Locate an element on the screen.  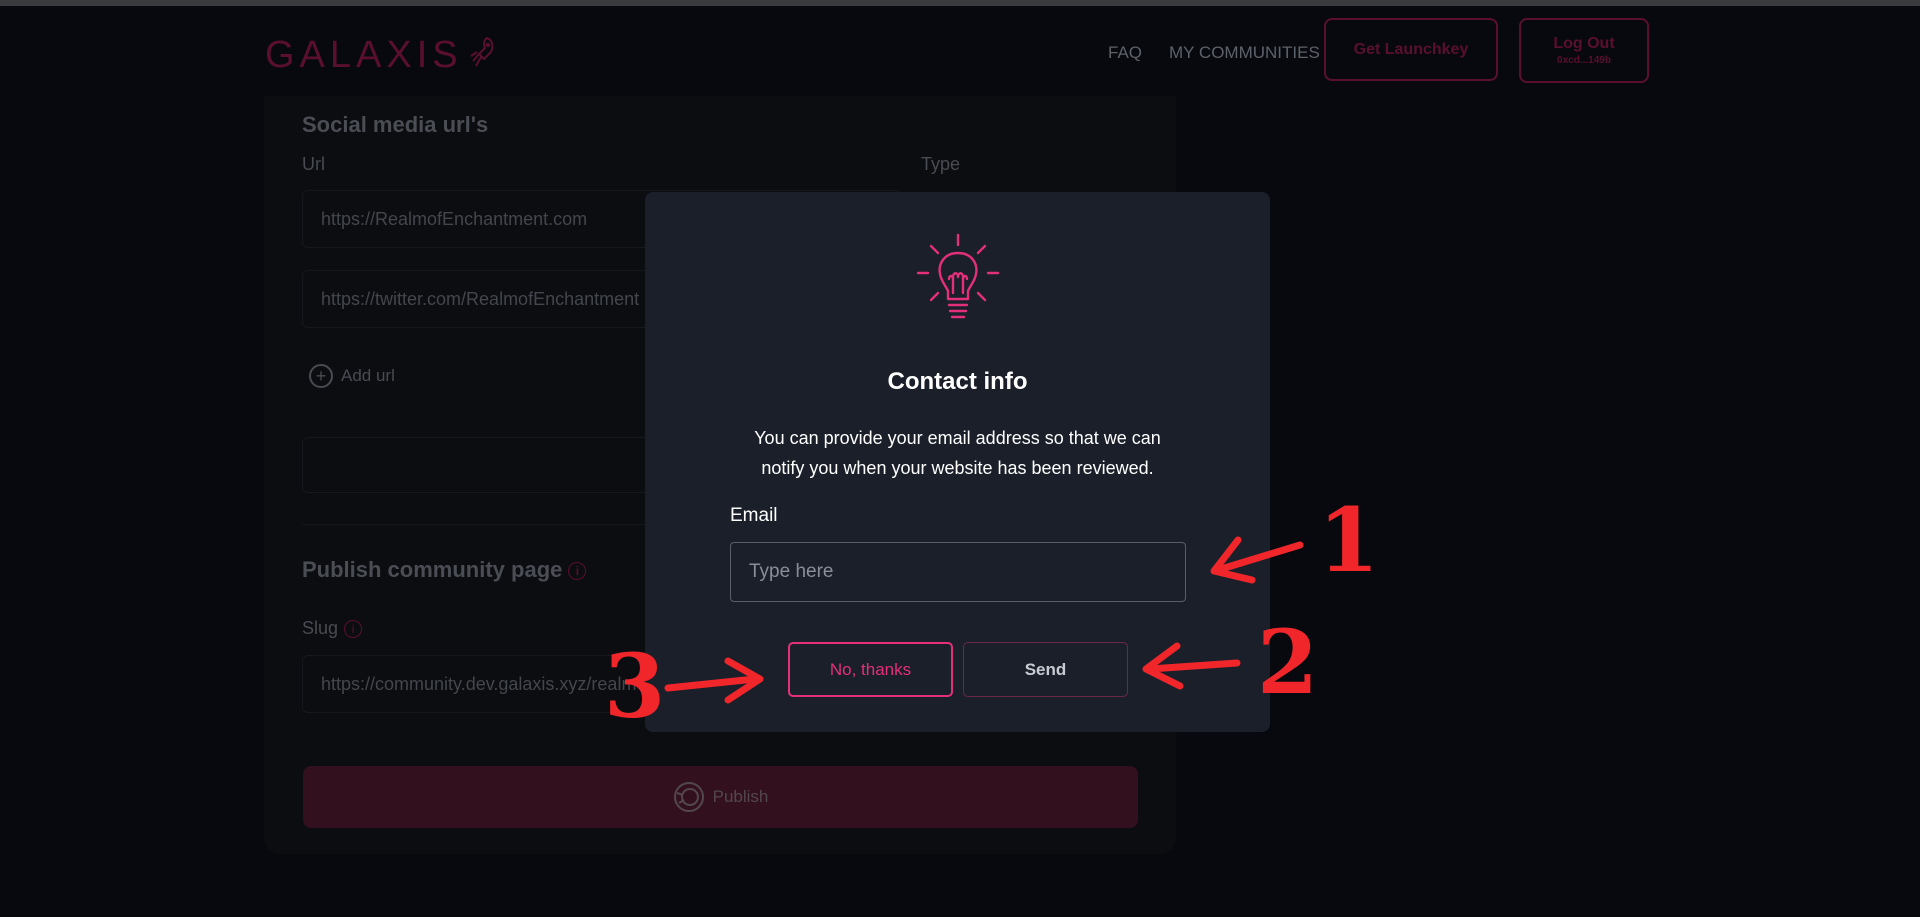
annotation-arrows is located at coordinates (984, 620).